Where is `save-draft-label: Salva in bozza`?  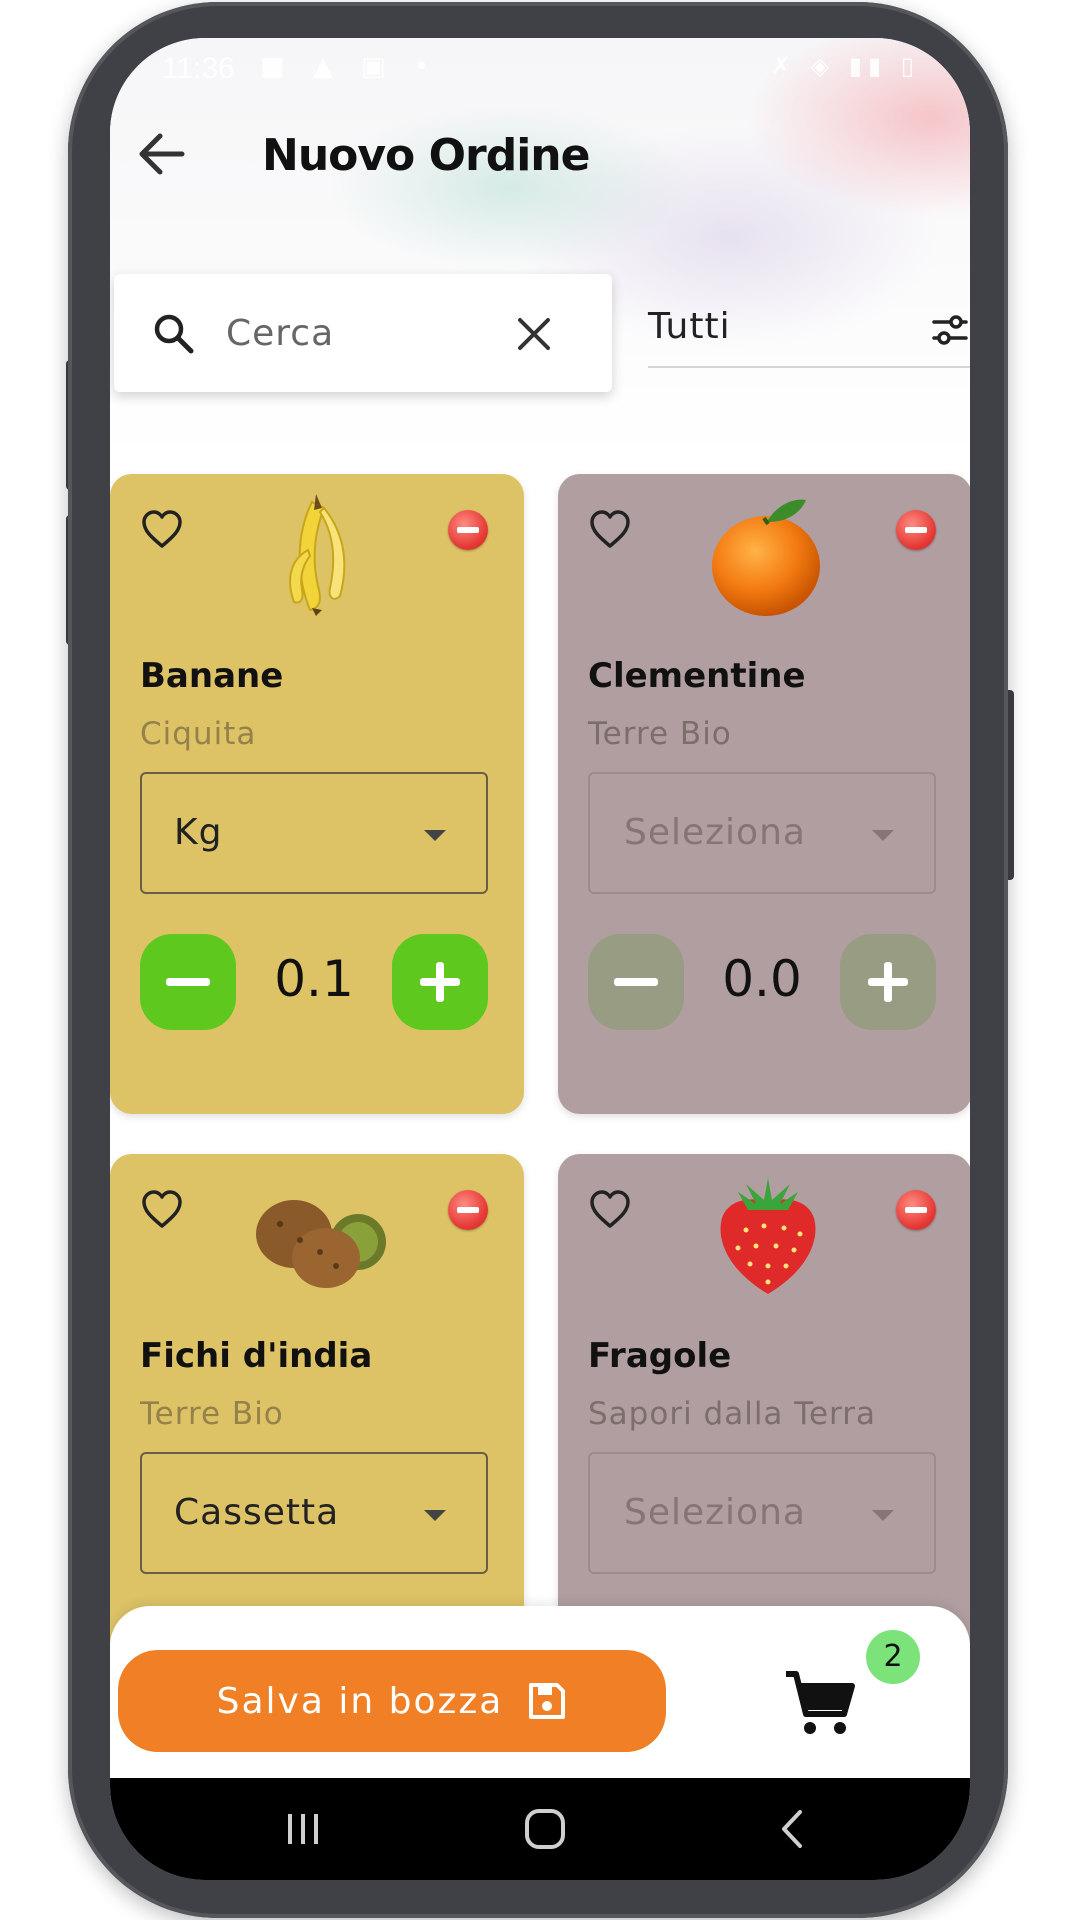
save-draft-label: Salva in bozza is located at coordinates (360, 1701).